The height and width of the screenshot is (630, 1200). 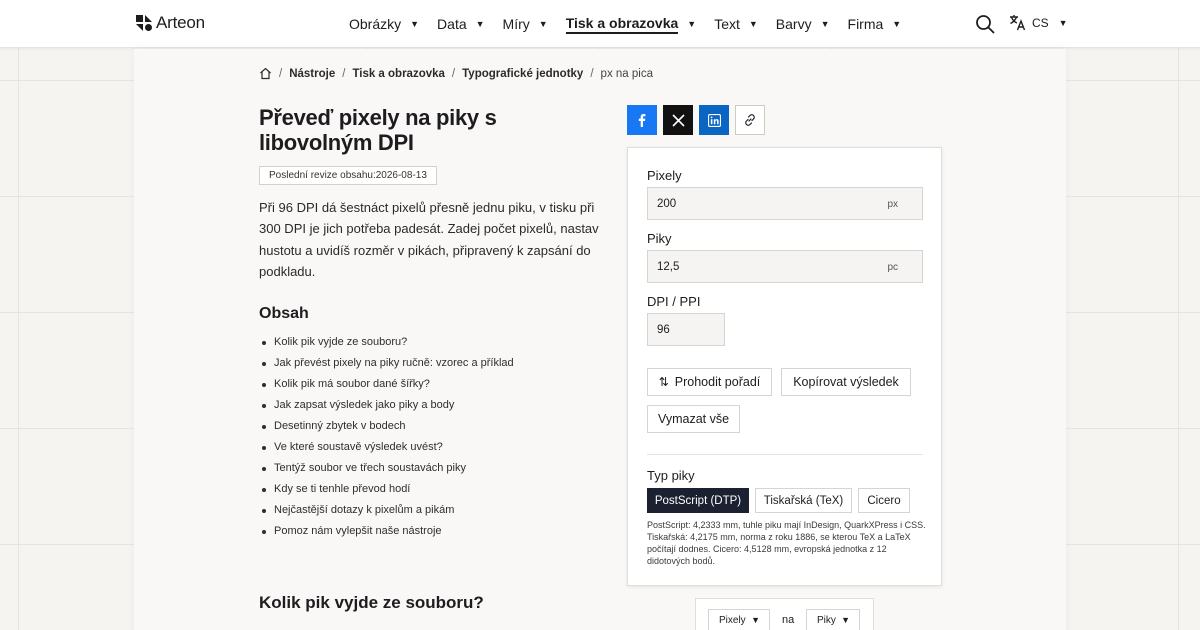 I want to click on toc-item: Jak zapsat výsledek jako piky a body, so click(x=386, y=405).